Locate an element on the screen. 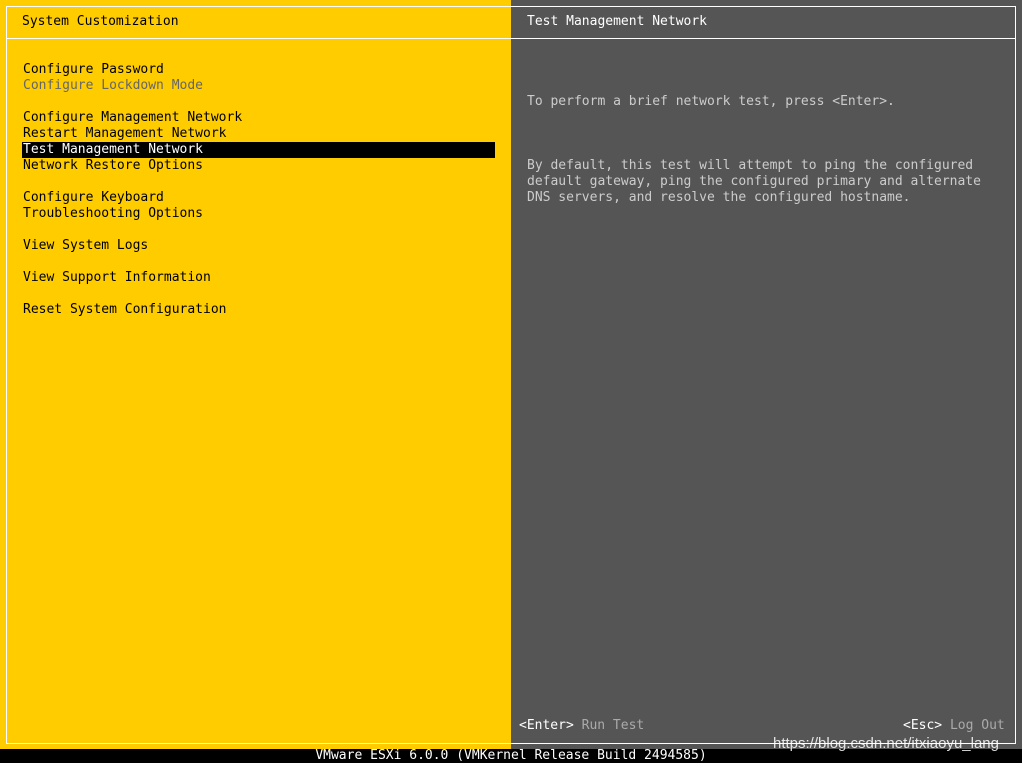  watermark-url: https://blog.csdn.net/itxiaoyu_lang is located at coordinates (886, 743).